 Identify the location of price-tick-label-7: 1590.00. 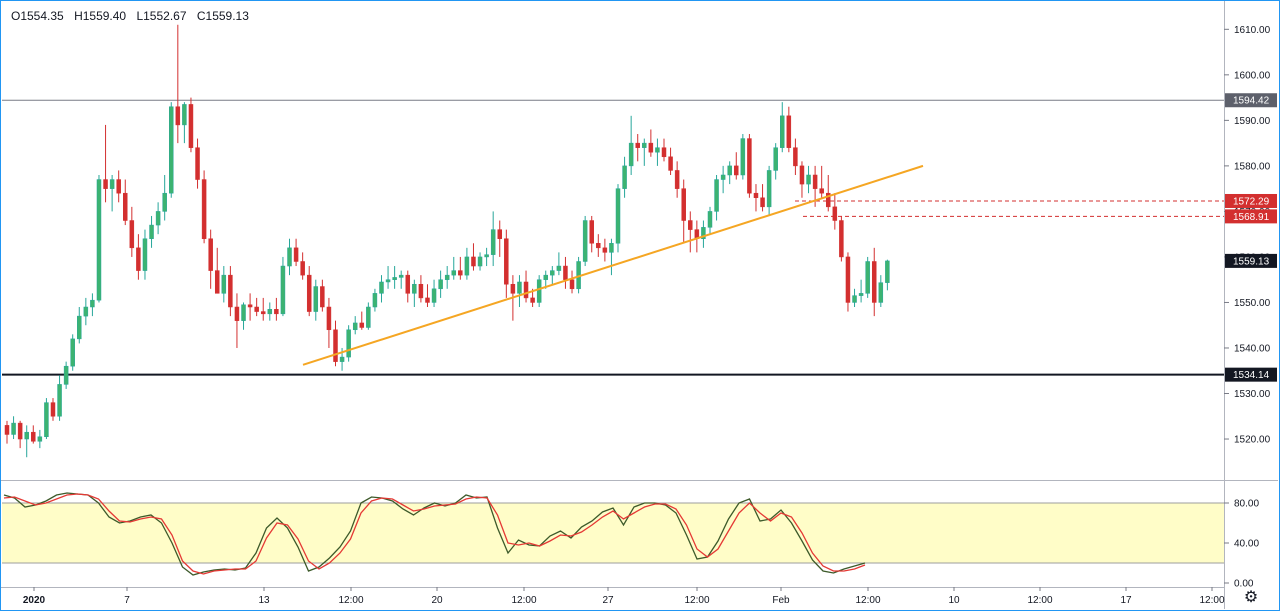
(1252, 121).